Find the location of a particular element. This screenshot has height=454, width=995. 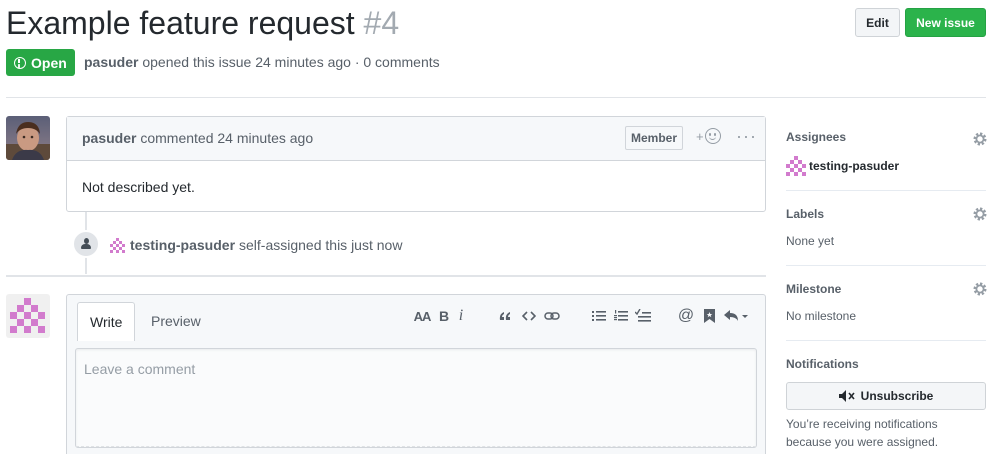

member-badge: Member is located at coordinates (654, 138).